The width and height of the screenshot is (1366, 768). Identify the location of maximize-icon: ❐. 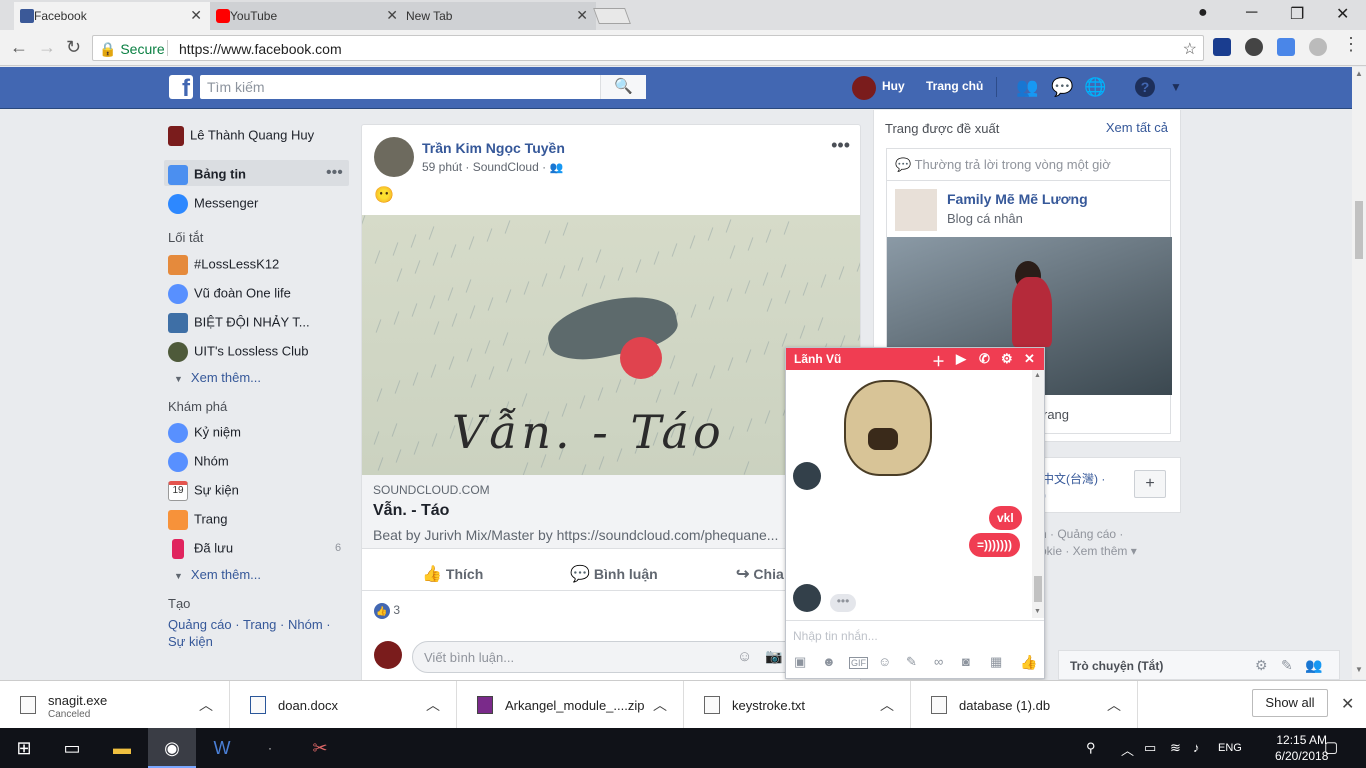
(1297, 14).